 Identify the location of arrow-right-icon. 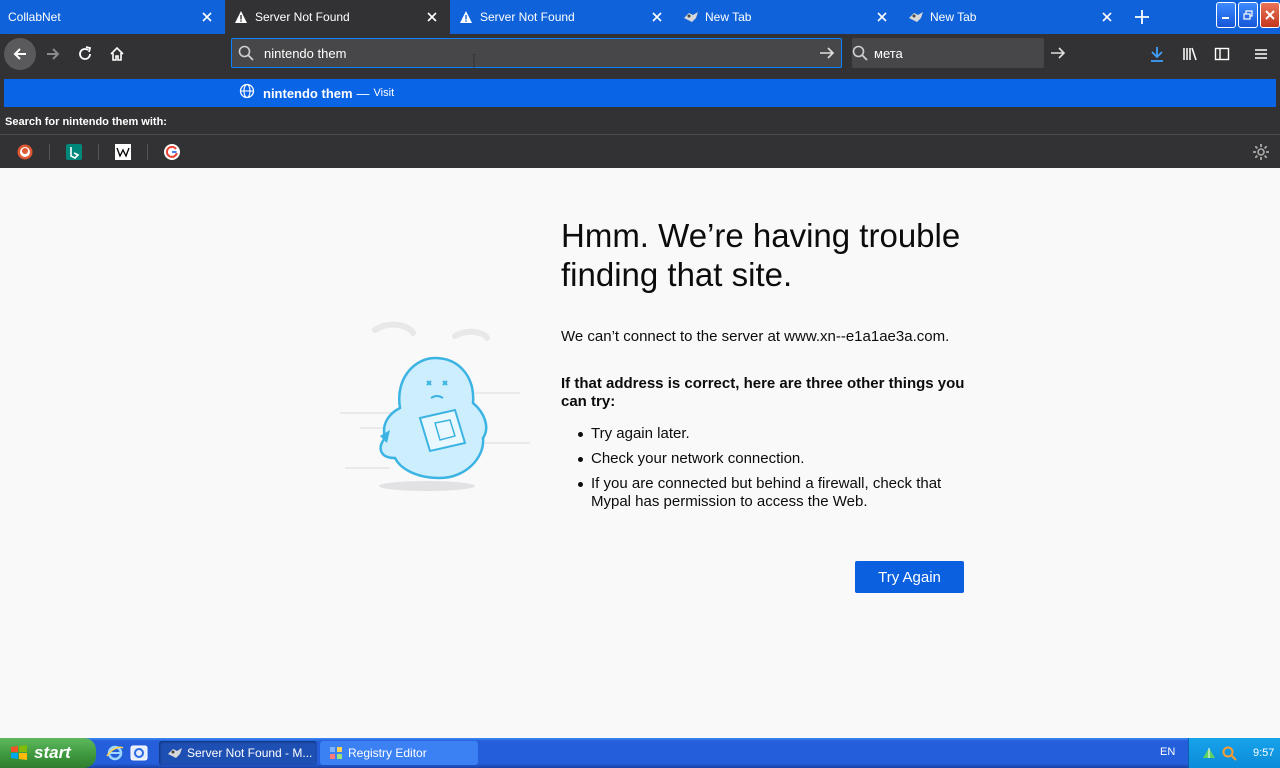
(53, 54).